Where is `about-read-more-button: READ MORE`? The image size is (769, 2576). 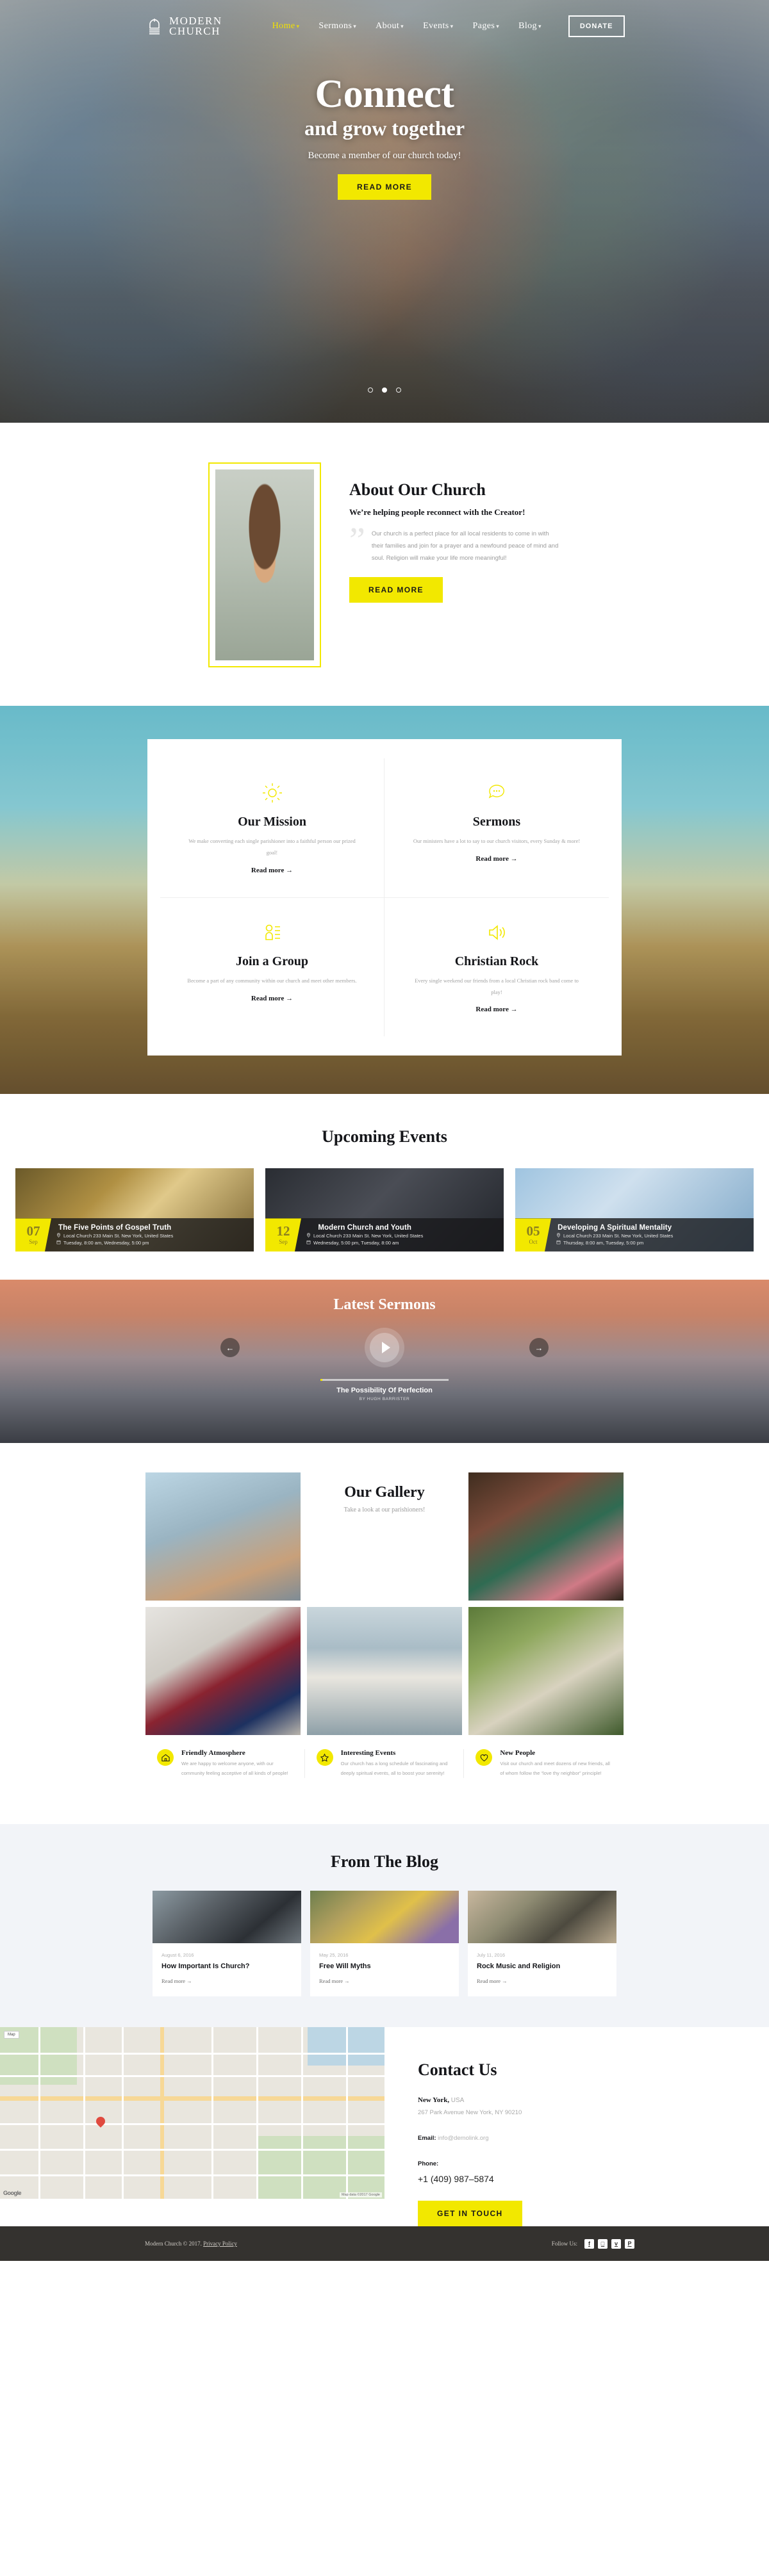 about-read-more-button: READ MORE is located at coordinates (396, 590).